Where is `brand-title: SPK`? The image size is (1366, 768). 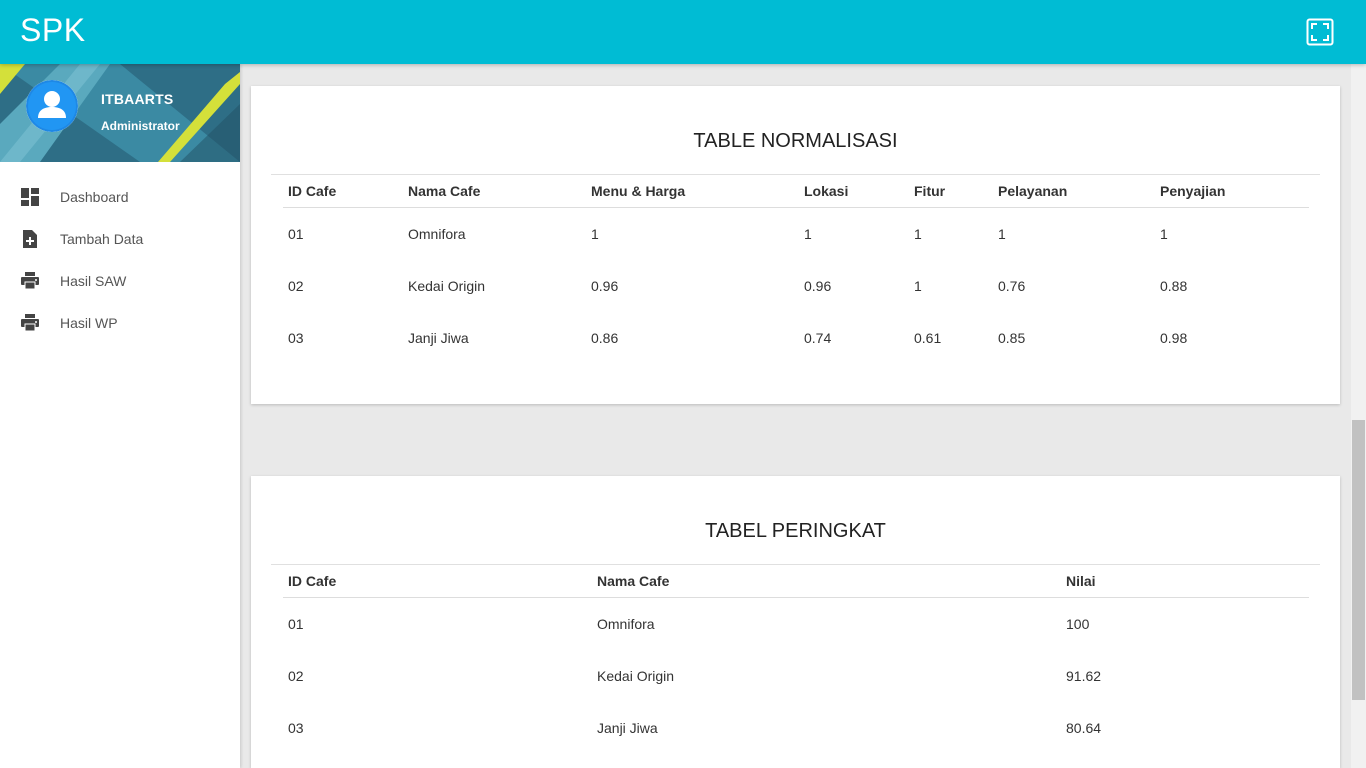 brand-title: SPK is located at coordinates (53, 30).